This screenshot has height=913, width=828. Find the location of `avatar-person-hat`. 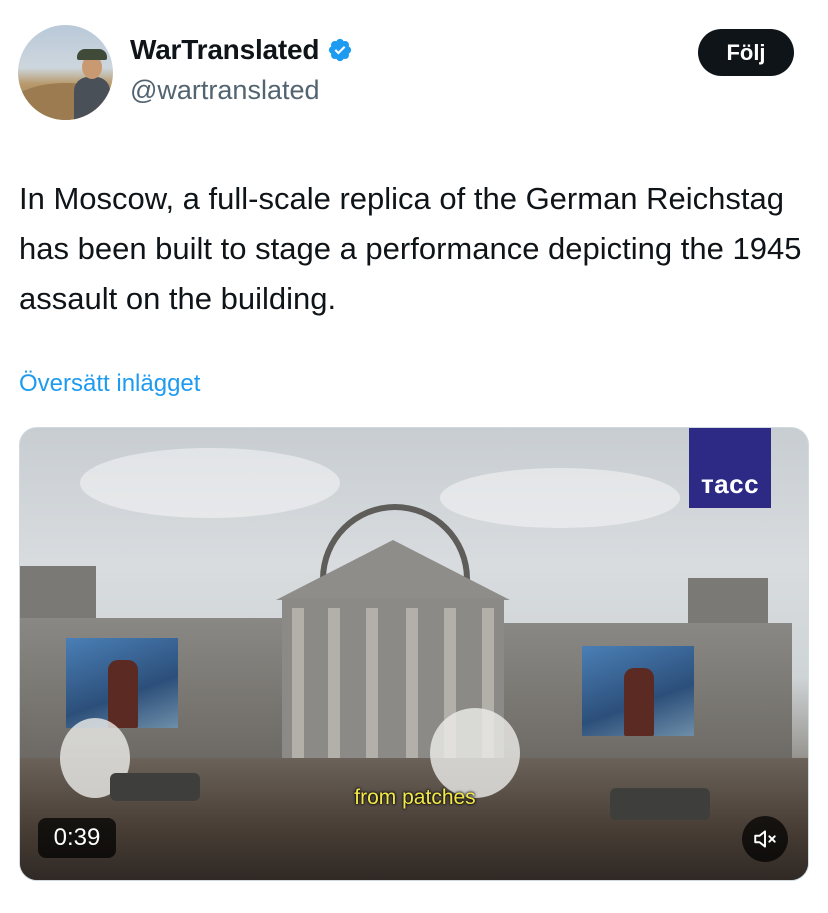

avatar-person-hat is located at coordinates (92, 54).